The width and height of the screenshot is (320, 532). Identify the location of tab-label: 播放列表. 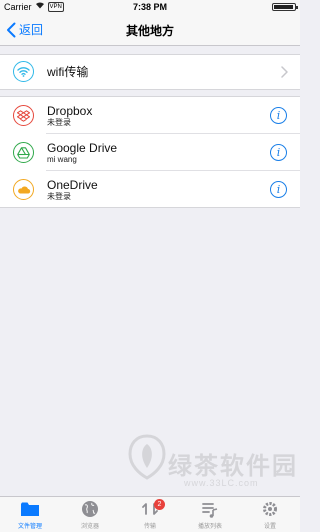
(209, 527).